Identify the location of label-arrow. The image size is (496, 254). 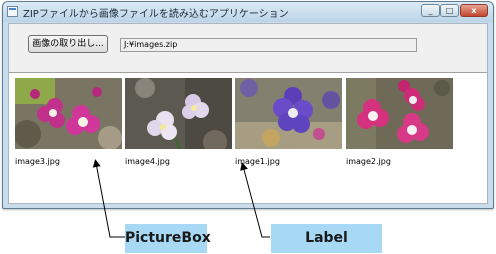
(255, 200).